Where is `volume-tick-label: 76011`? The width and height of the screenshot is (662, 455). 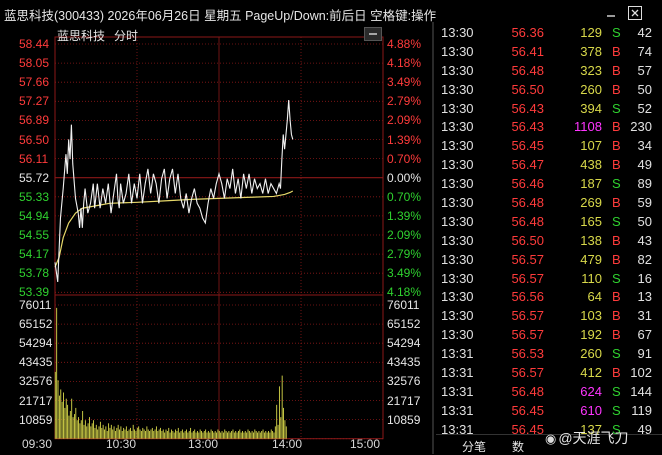 volume-tick-label: 76011 is located at coordinates (35, 305).